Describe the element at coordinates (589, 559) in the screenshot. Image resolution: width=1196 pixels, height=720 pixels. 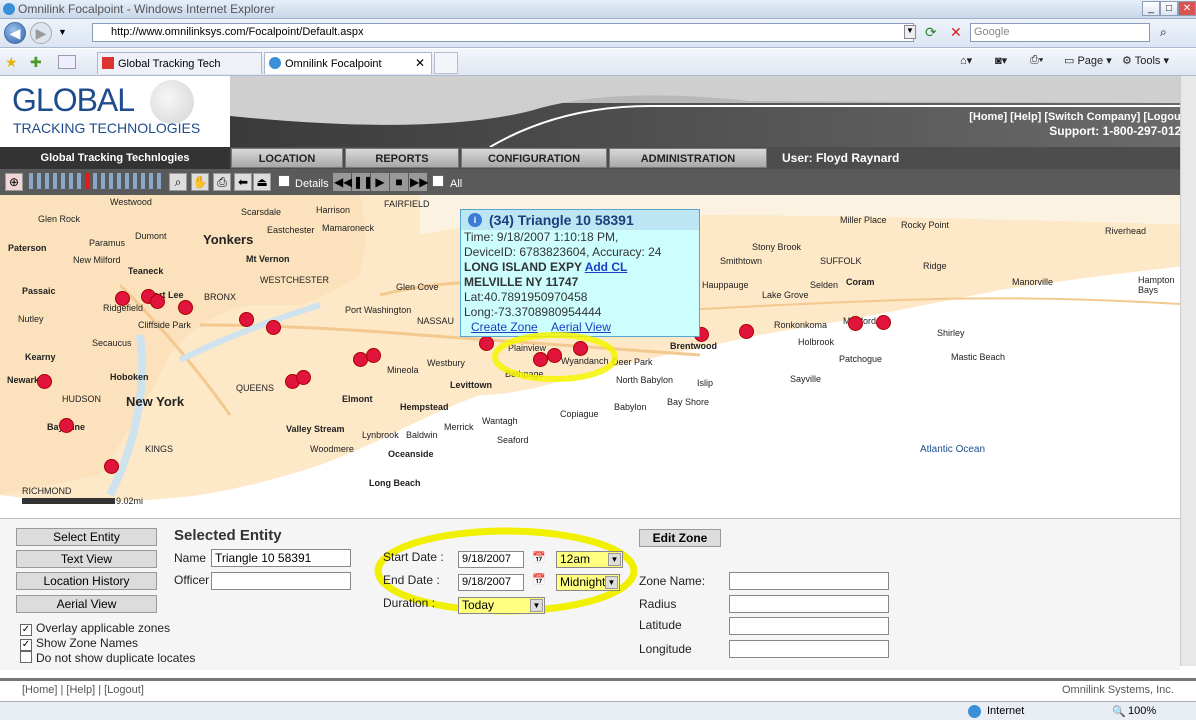
I see `start-time-select: 12am ▼` at that location.